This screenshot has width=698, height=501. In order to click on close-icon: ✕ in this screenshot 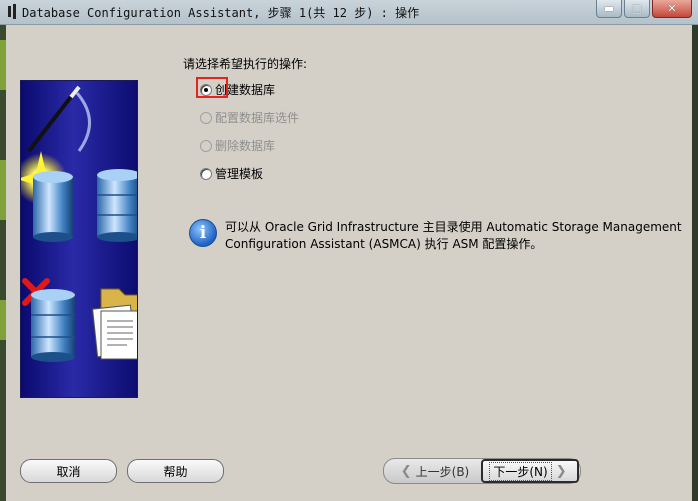, I will do `click(672, 8)`.